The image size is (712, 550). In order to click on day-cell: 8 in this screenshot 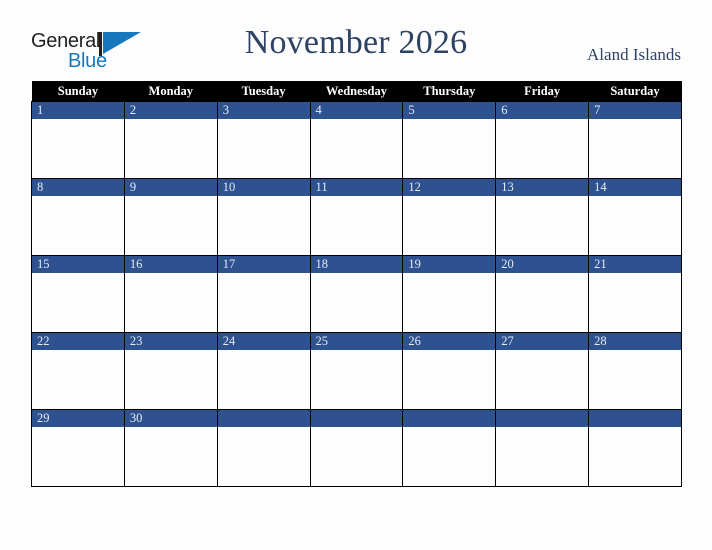, I will do `click(78, 217)`.